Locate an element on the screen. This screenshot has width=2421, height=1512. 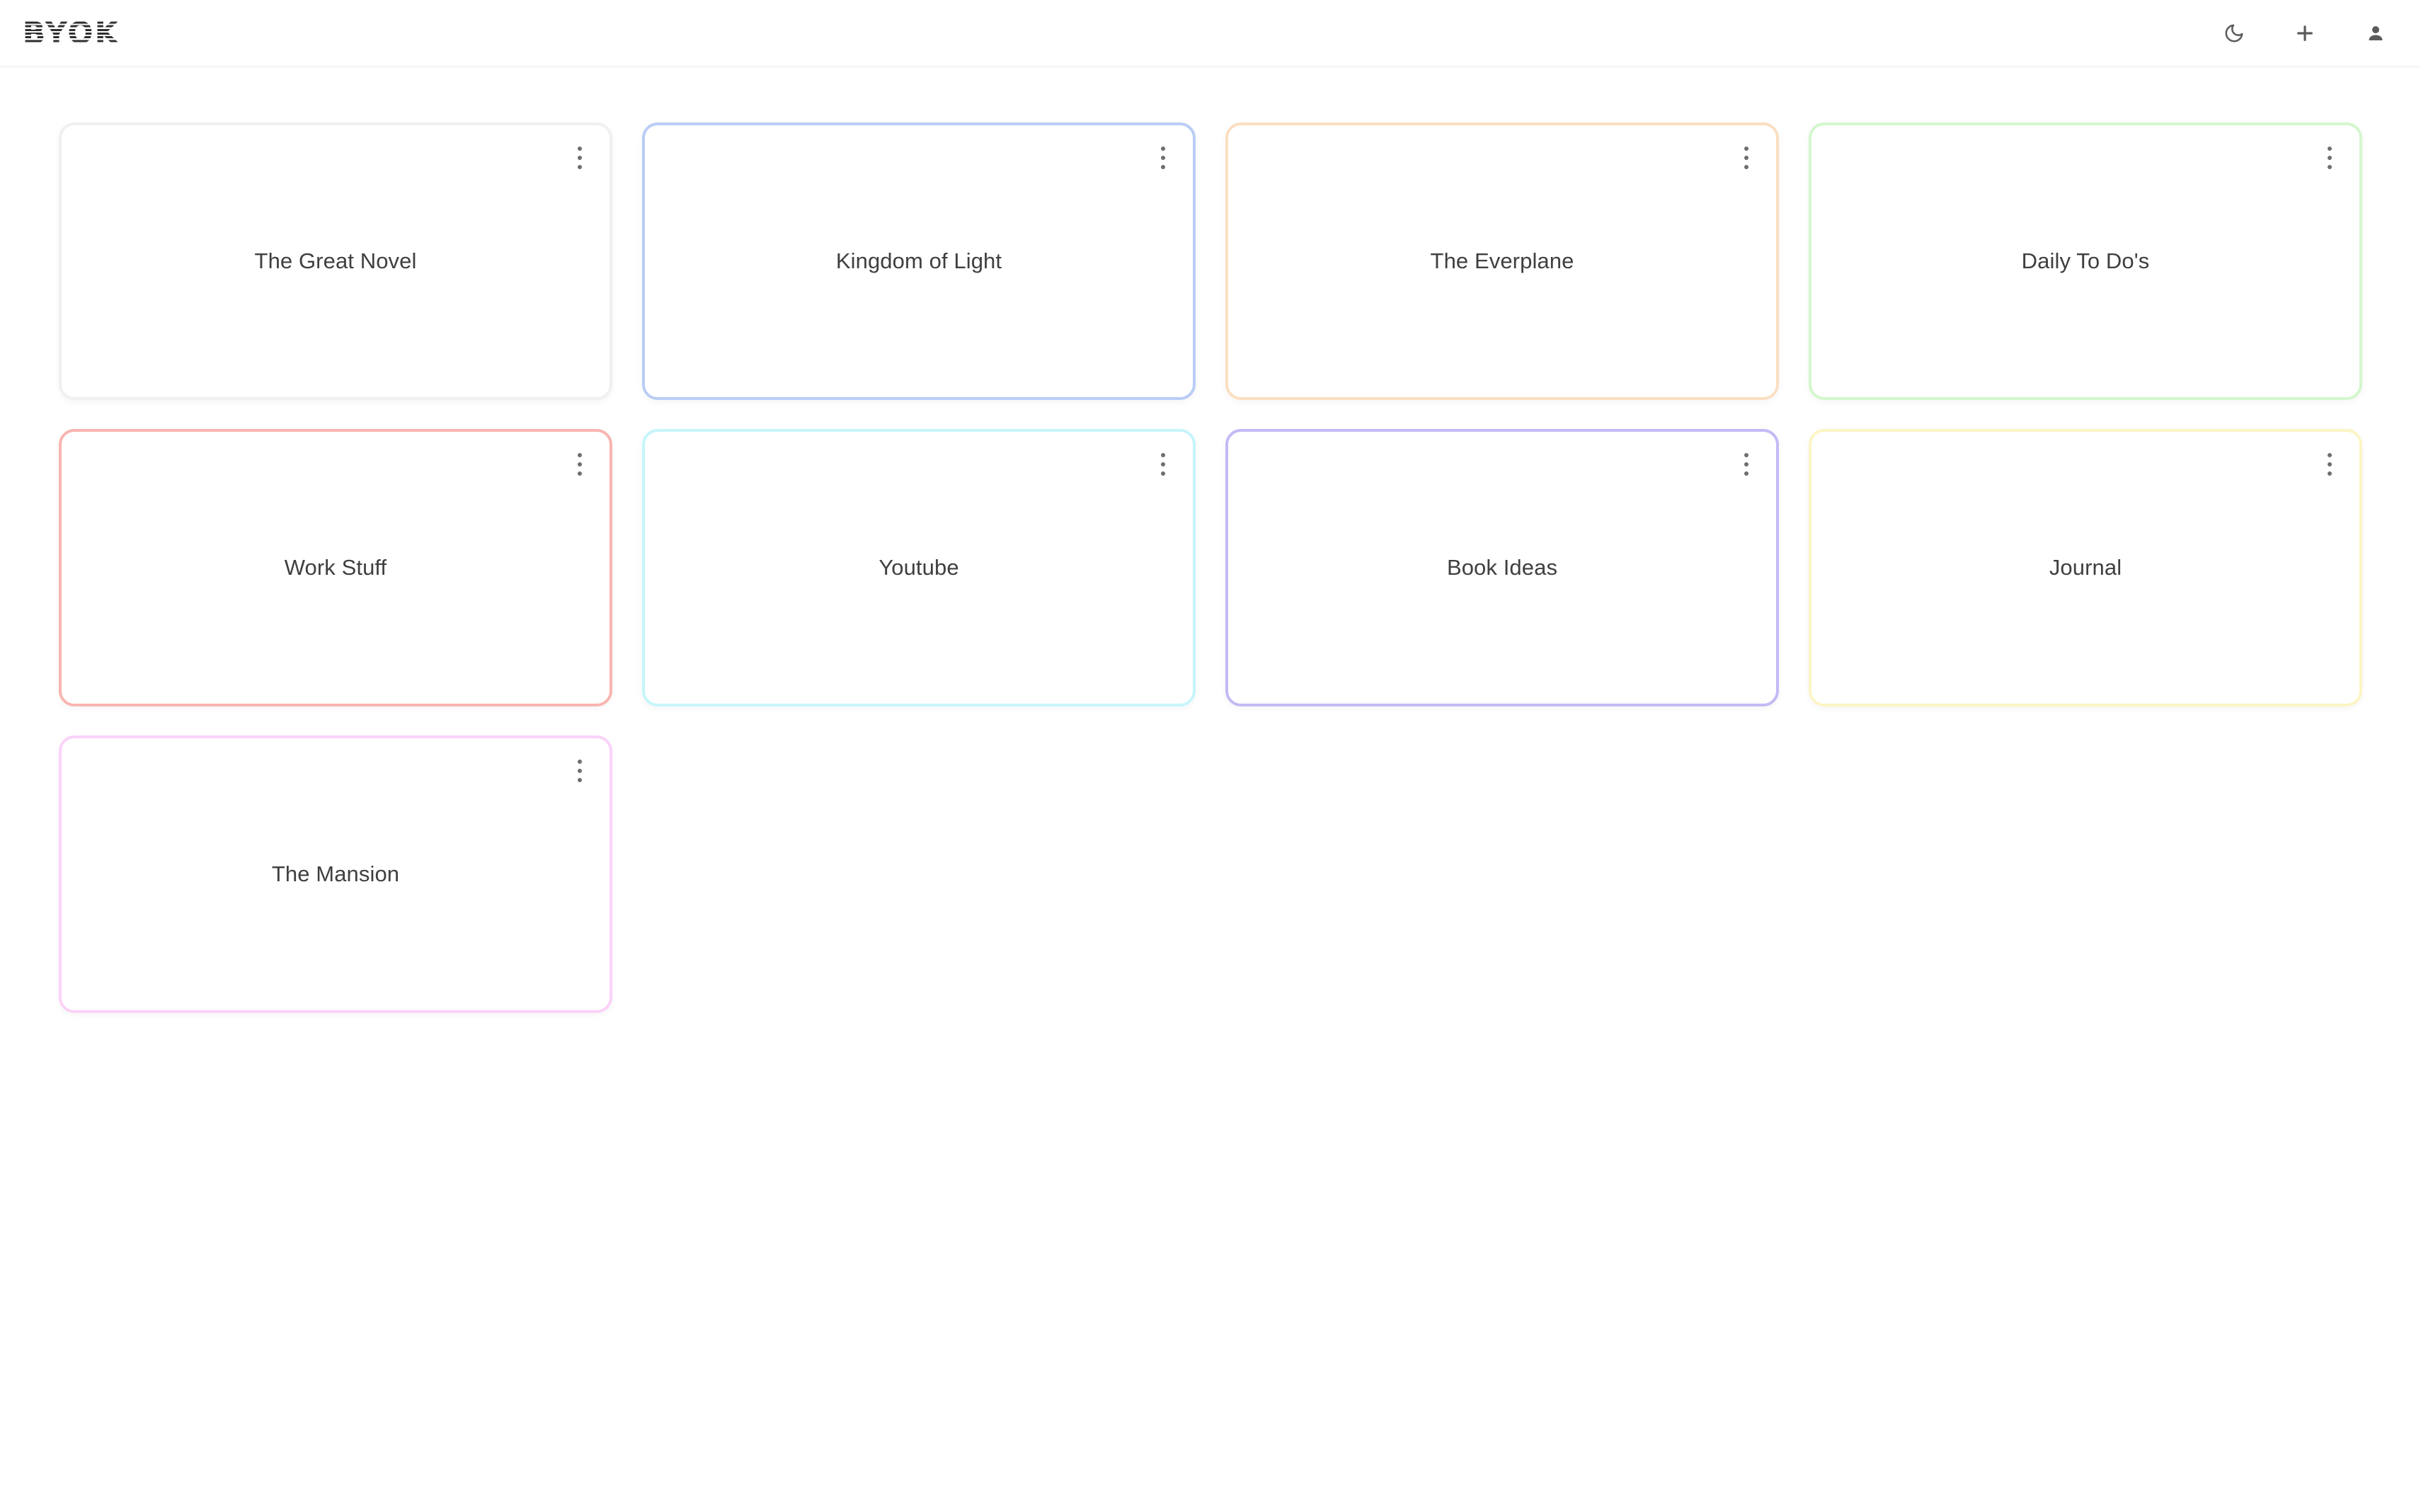
notebook-card: The Everplane is located at coordinates (1502, 261).